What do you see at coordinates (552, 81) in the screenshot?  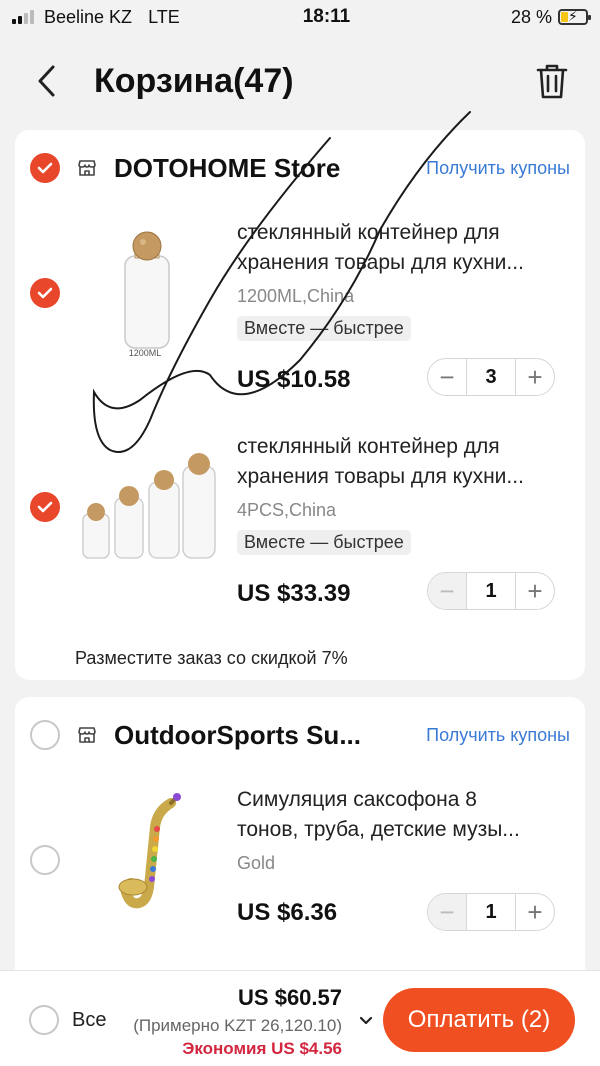 I see `trash-icon` at bounding box center [552, 81].